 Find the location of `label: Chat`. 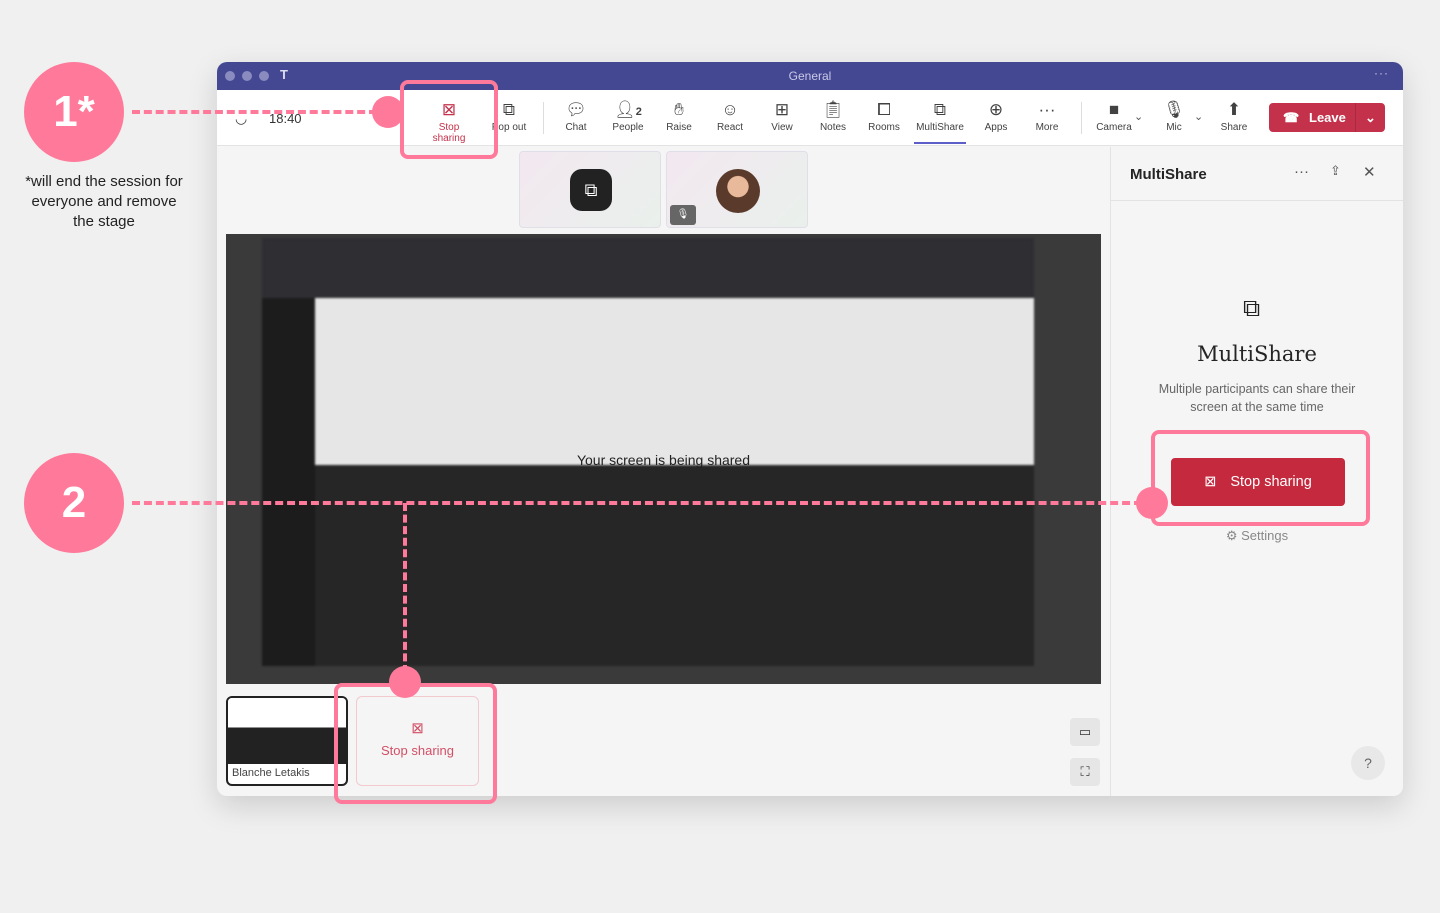

label: Chat is located at coordinates (576, 127).